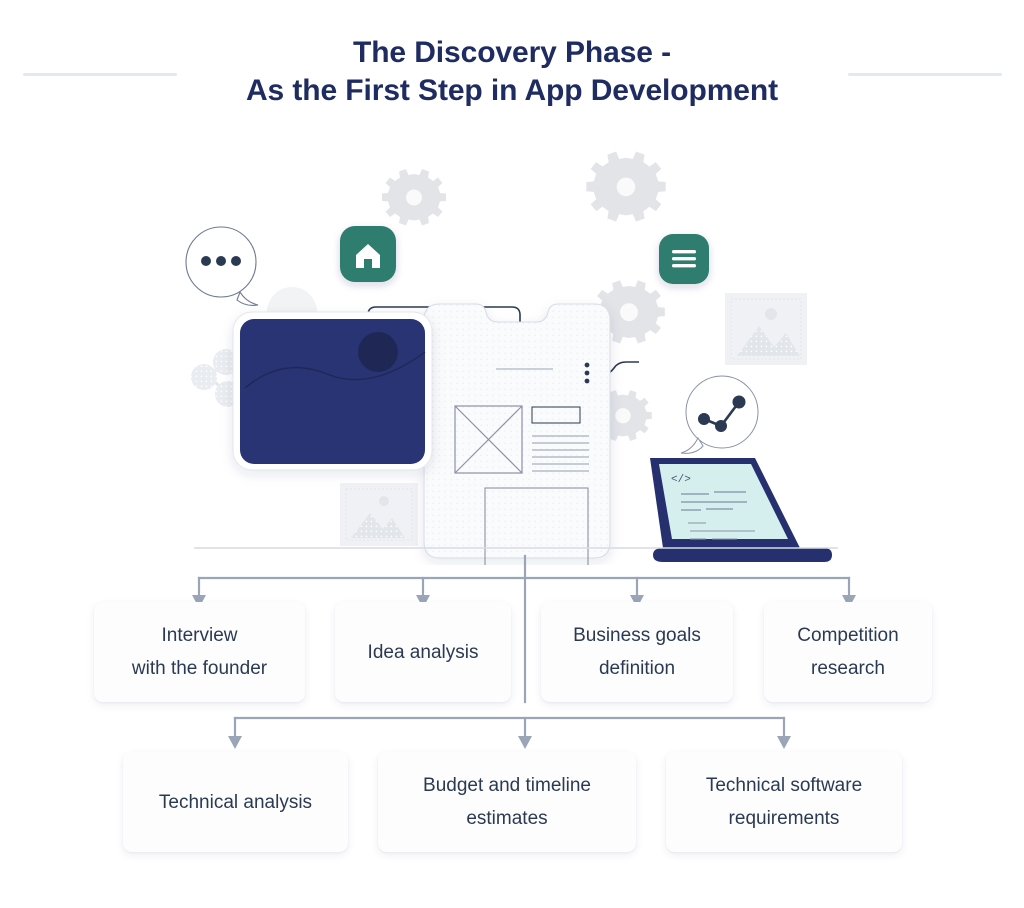 The image size is (1024, 908). I want to click on flow-card-label: Idea analysis, so click(423, 652).